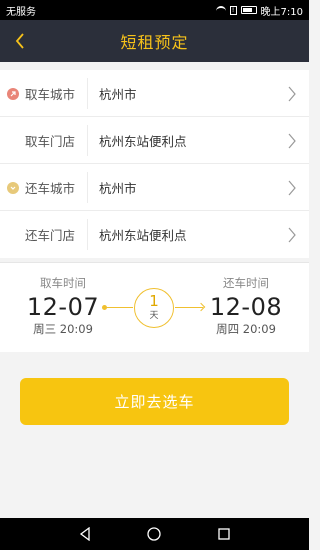 The width and height of the screenshot is (320, 550). What do you see at coordinates (154, 316) in the screenshot?
I see `duration-unit: 天` at bounding box center [154, 316].